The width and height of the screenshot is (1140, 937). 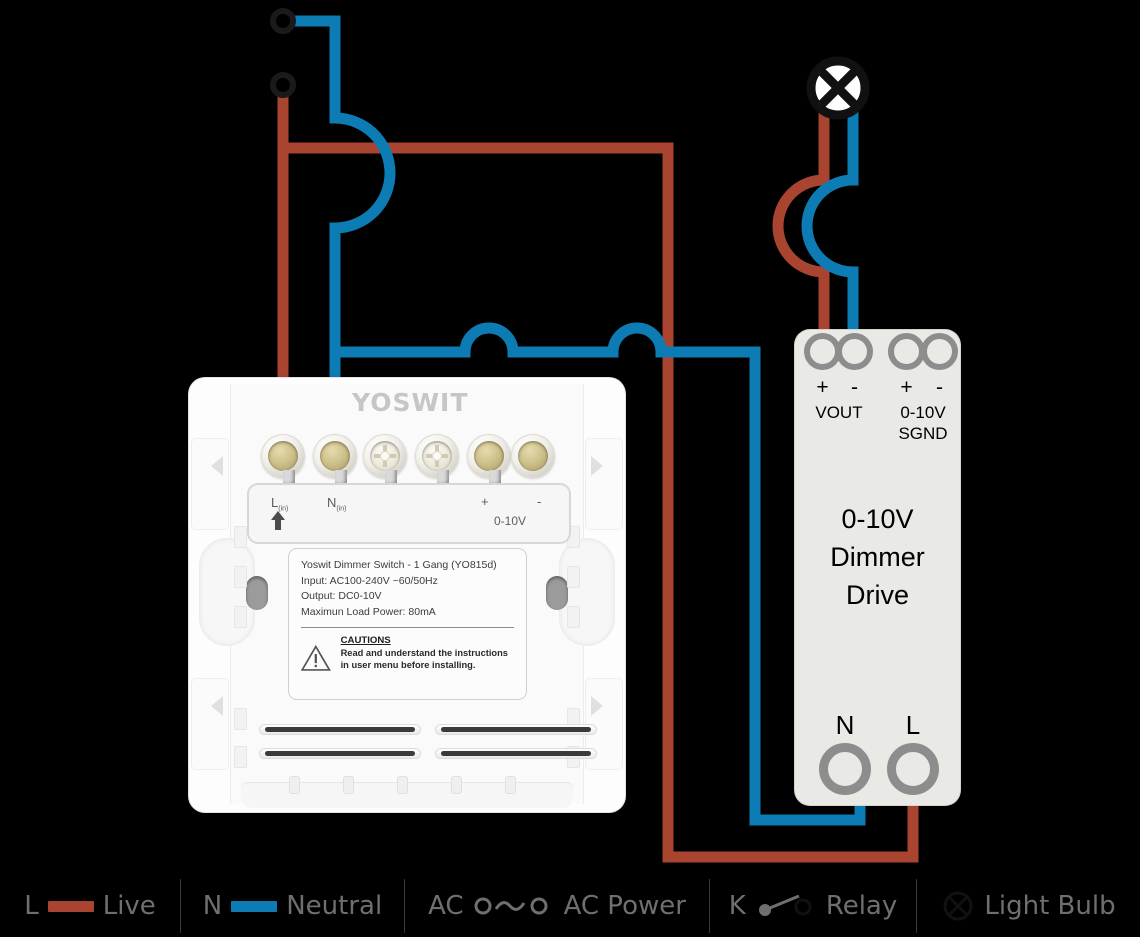 I want to click on driver-sign-signal-plus: +, so click(x=906, y=387).